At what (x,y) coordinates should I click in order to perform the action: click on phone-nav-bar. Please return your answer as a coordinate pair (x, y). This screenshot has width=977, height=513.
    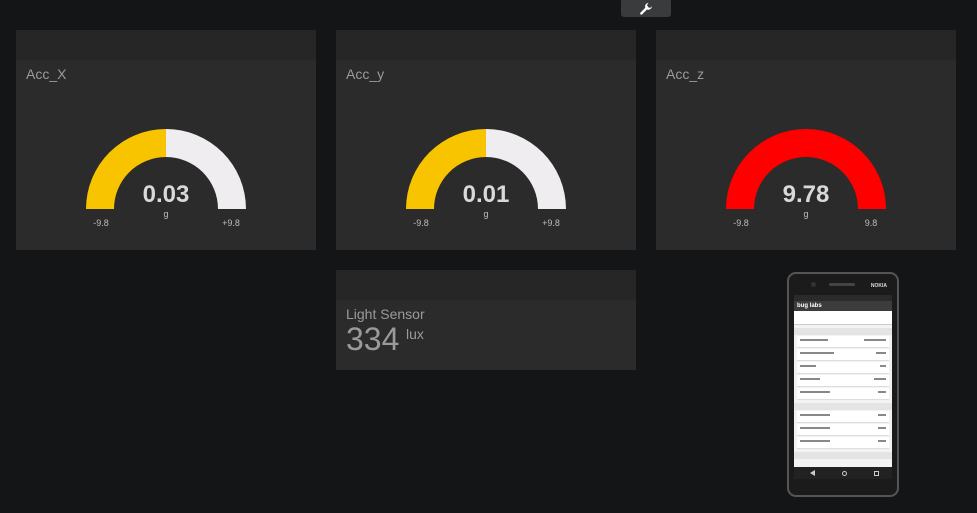
    Looking at the image, I should click on (843, 473).